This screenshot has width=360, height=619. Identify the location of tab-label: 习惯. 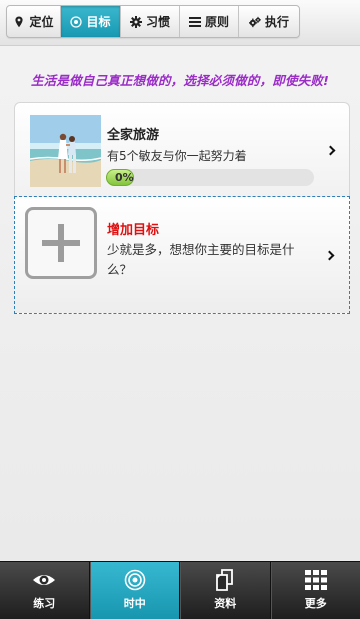
(157, 22).